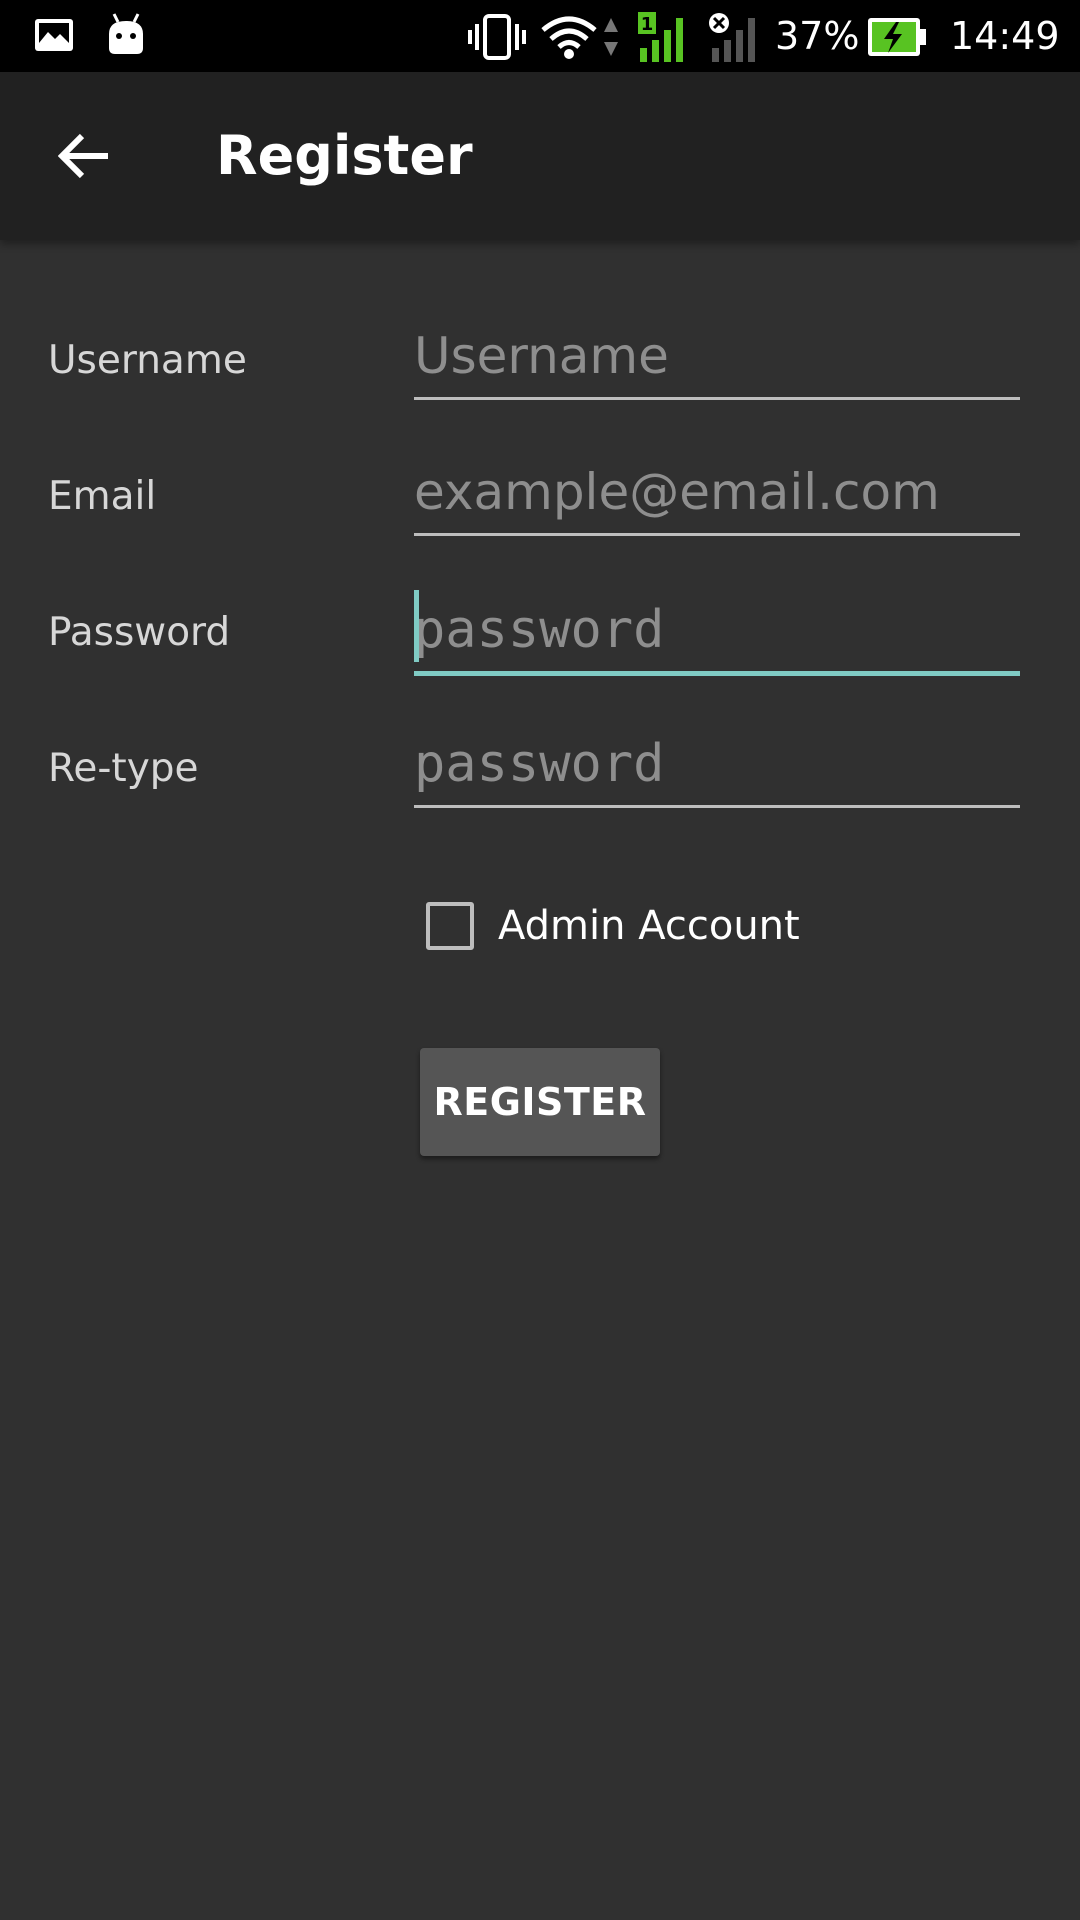  I want to click on battery-percent: 37%, so click(817, 36).